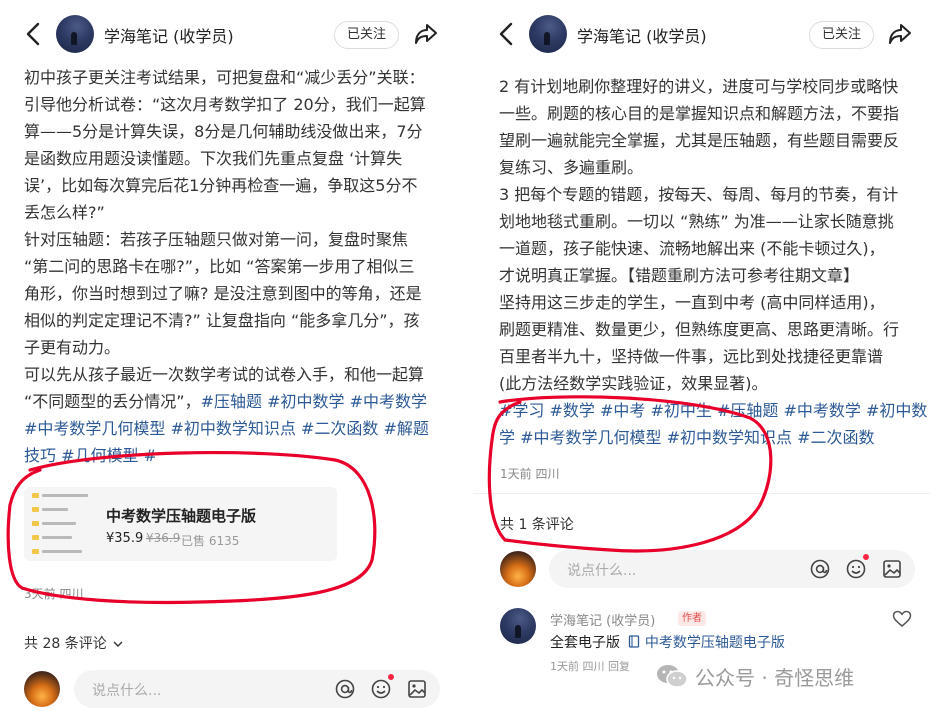 Image resolution: width=930 pixels, height=711 pixels. Describe the element at coordinates (585, 643) in the screenshot. I see `comment-body: 全套电子版` at that location.